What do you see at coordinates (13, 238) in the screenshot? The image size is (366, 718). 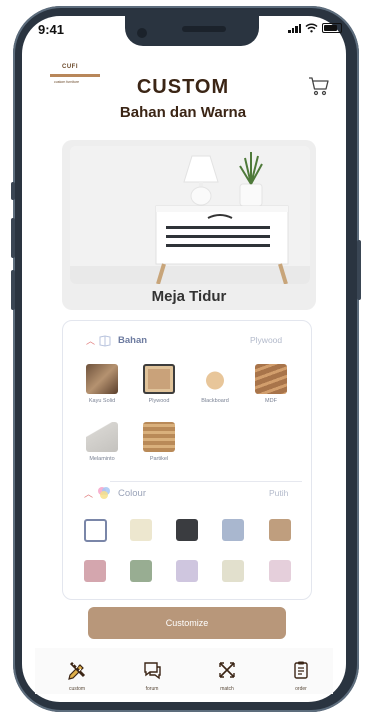 I see `volume-up-button` at bounding box center [13, 238].